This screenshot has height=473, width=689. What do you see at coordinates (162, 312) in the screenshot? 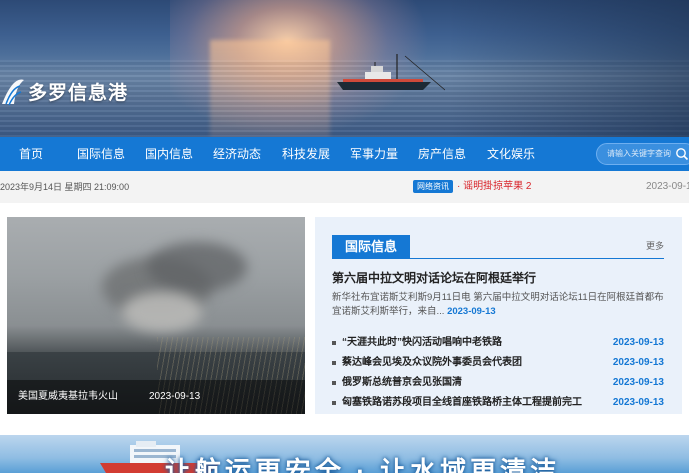
I see `steam-cloud` at bounding box center [162, 312].